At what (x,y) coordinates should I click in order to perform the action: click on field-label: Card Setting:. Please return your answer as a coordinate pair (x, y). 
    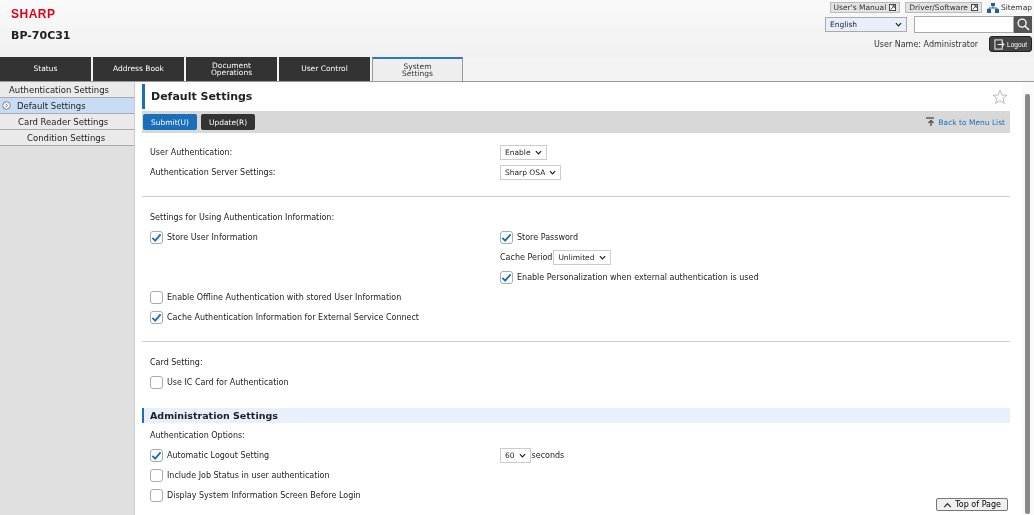
    Looking at the image, I should click on (176, 362).